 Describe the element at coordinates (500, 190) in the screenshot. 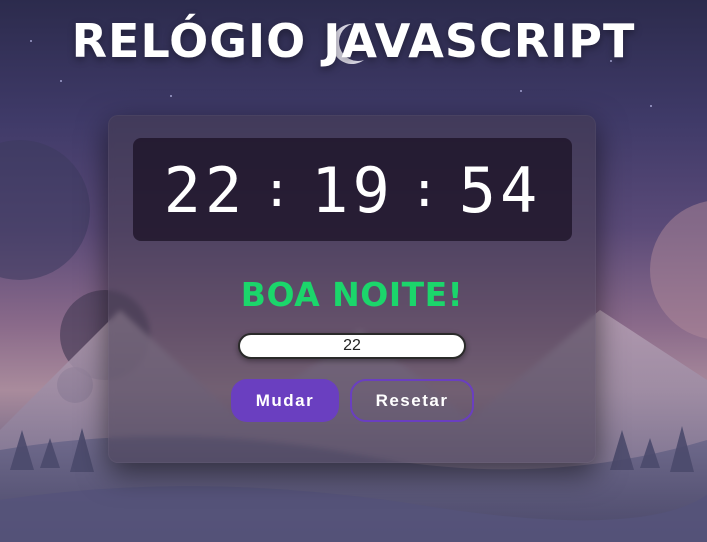

I see `clock-seconds: 54` at that location.